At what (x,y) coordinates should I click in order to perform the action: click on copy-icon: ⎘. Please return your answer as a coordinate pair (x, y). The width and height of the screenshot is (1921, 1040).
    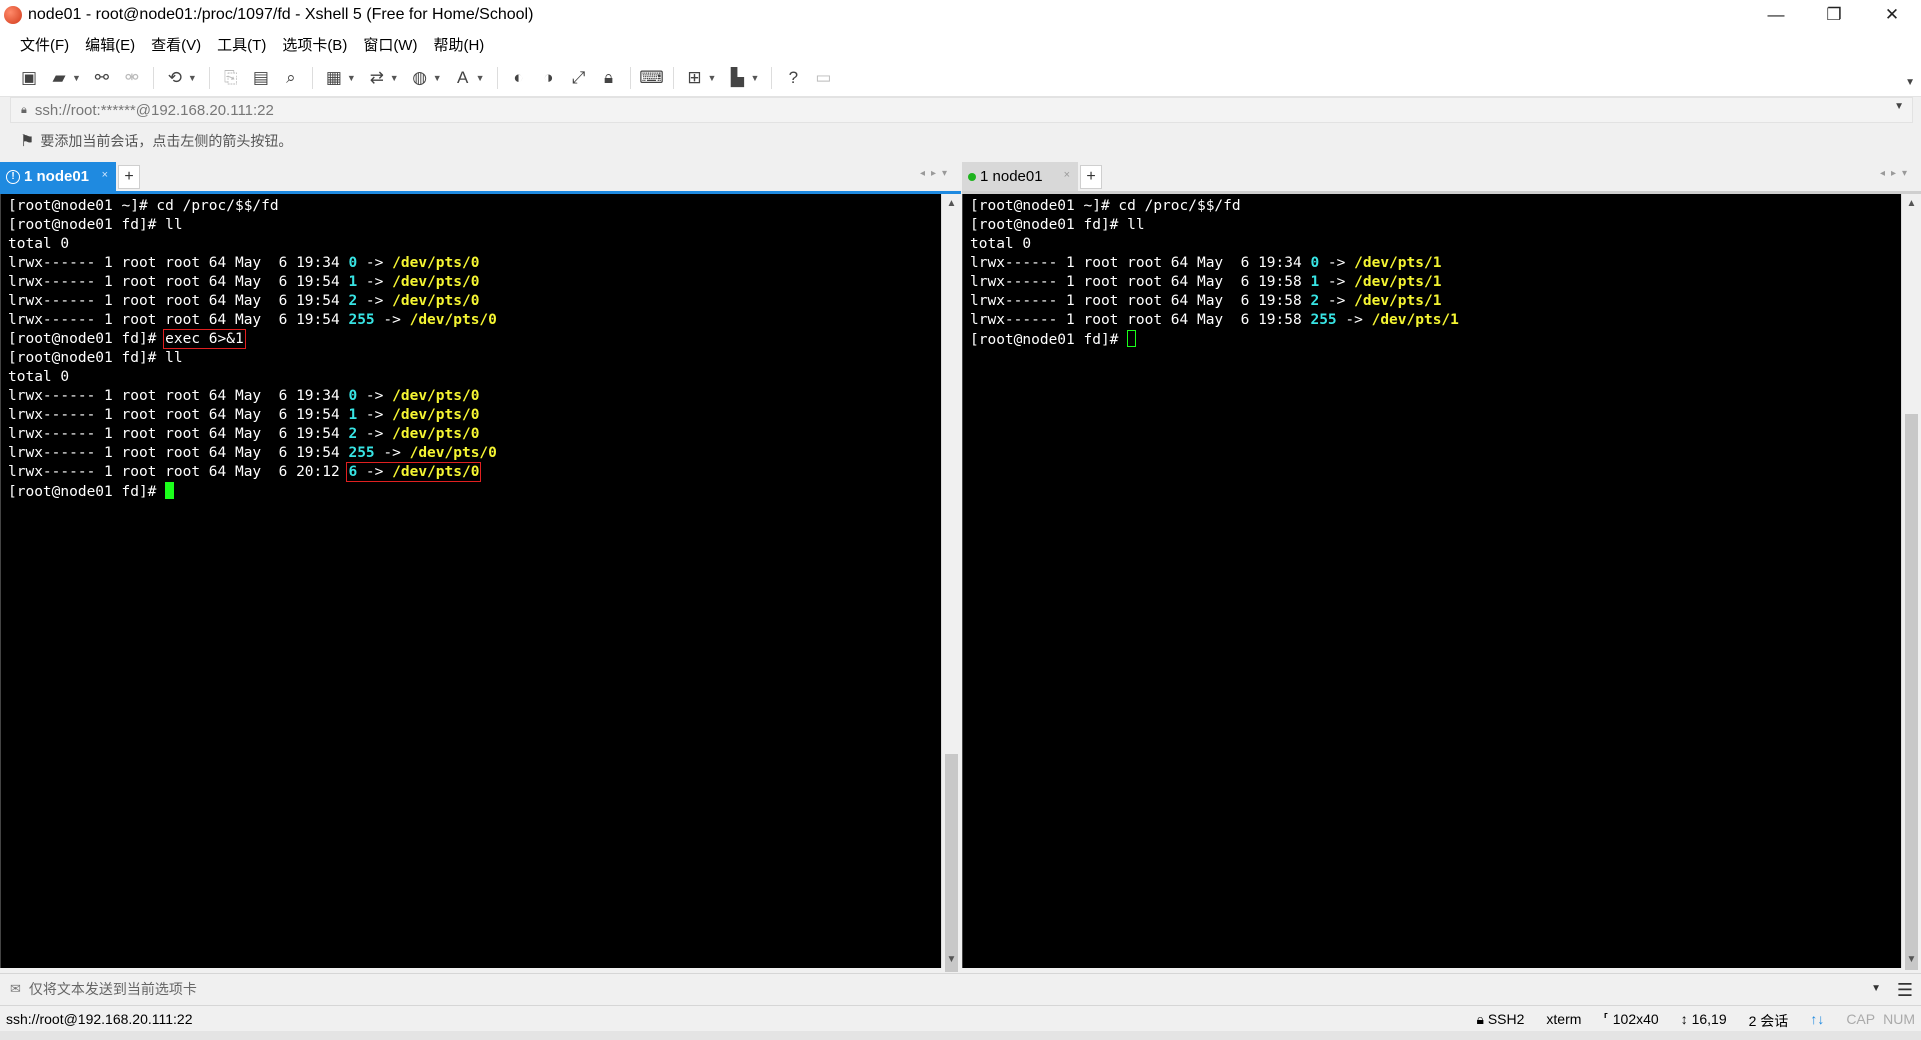
    Looking at the image, I should click on (231, 78).